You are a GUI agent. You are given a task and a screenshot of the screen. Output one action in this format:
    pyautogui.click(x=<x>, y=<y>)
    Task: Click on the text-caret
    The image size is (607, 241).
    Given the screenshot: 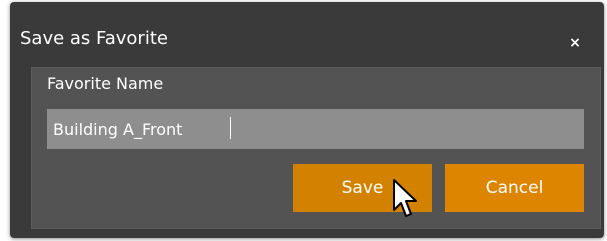 What is the action you would take?
    pyautogui.click(x=230, y=128)
    